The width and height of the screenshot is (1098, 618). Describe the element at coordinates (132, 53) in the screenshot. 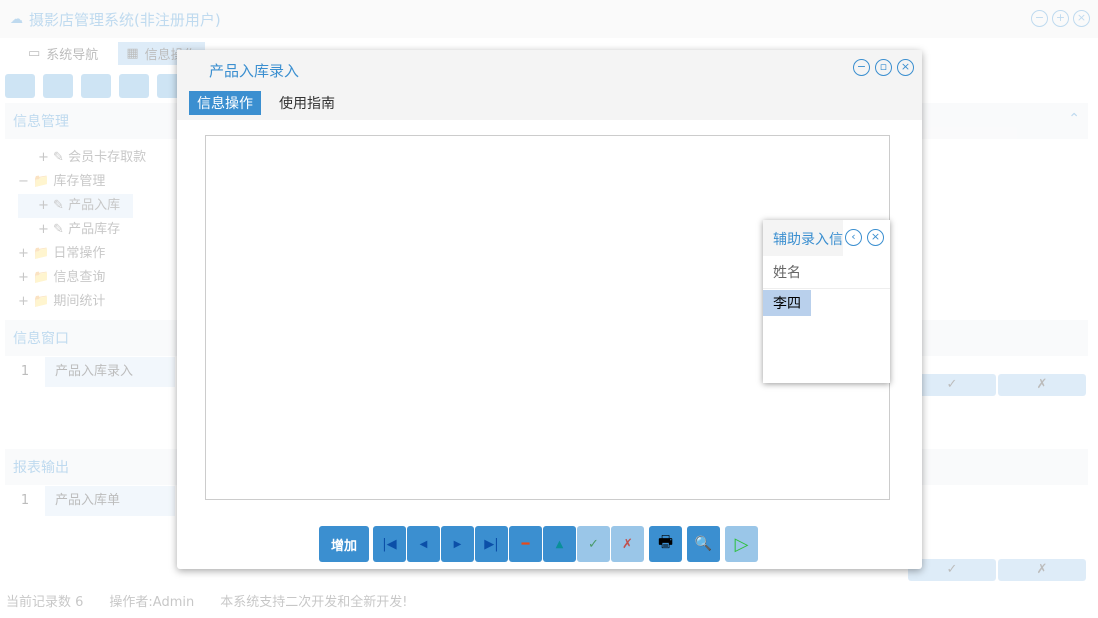

I see `grid-icon: ▦` at that location.